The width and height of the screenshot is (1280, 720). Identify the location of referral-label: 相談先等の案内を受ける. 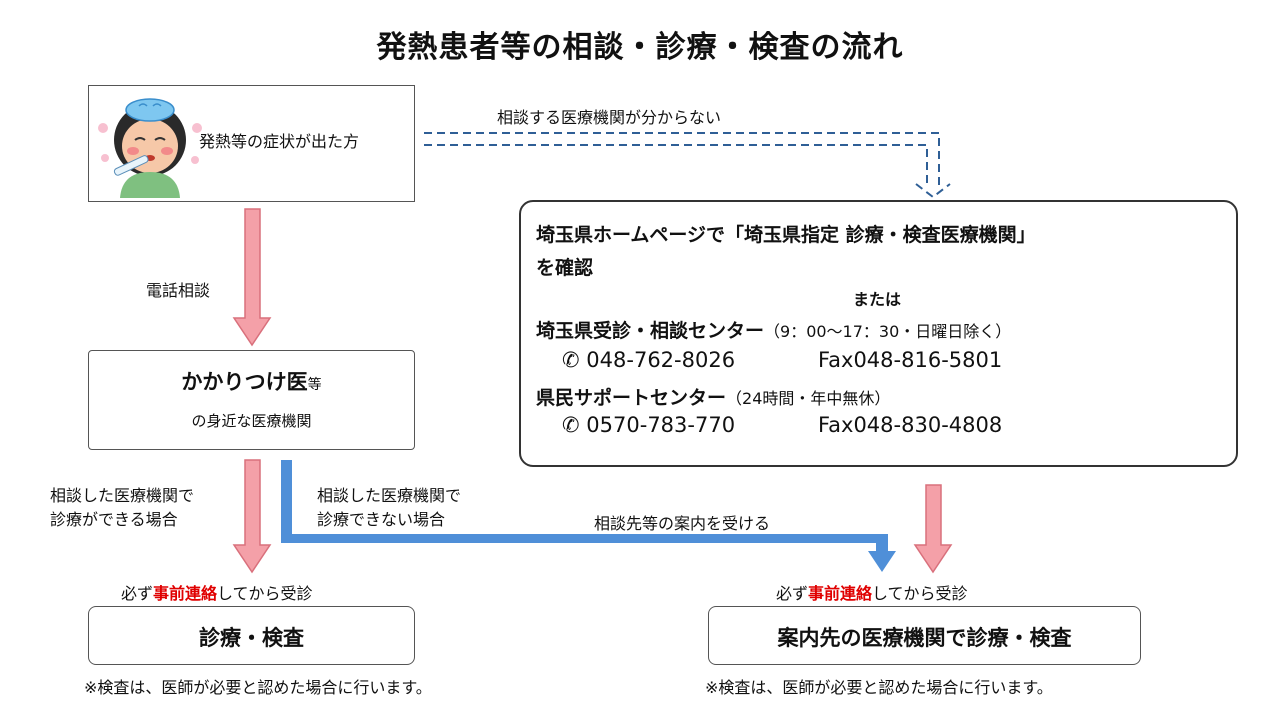
(682, 523).